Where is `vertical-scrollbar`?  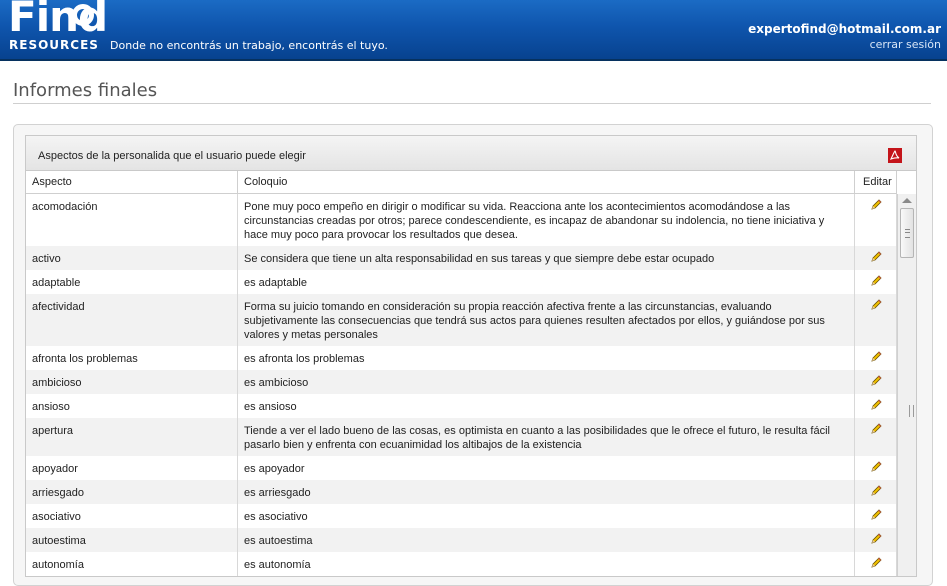
vertical-scrollbar is located at coordinates (906, 385).